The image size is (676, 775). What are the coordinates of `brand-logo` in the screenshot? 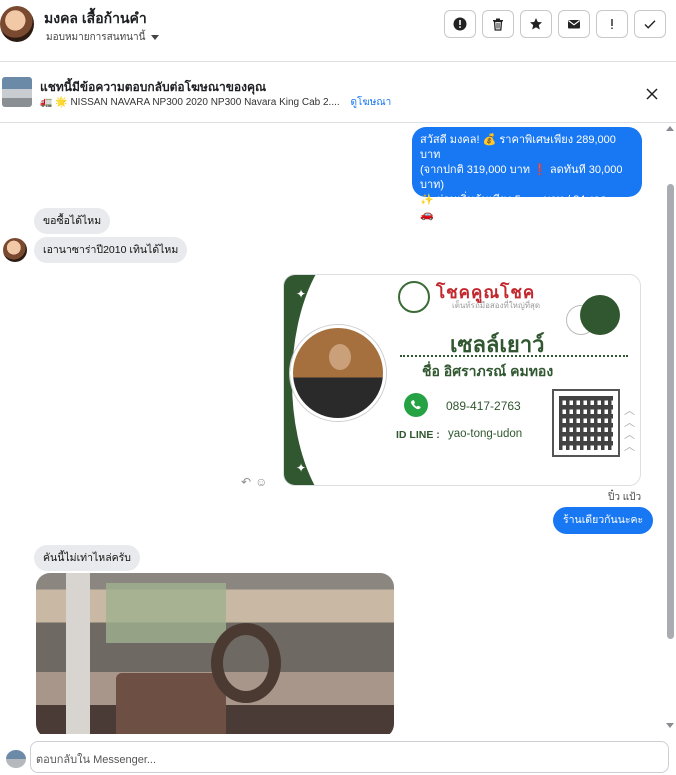 It's located at (414, 297).